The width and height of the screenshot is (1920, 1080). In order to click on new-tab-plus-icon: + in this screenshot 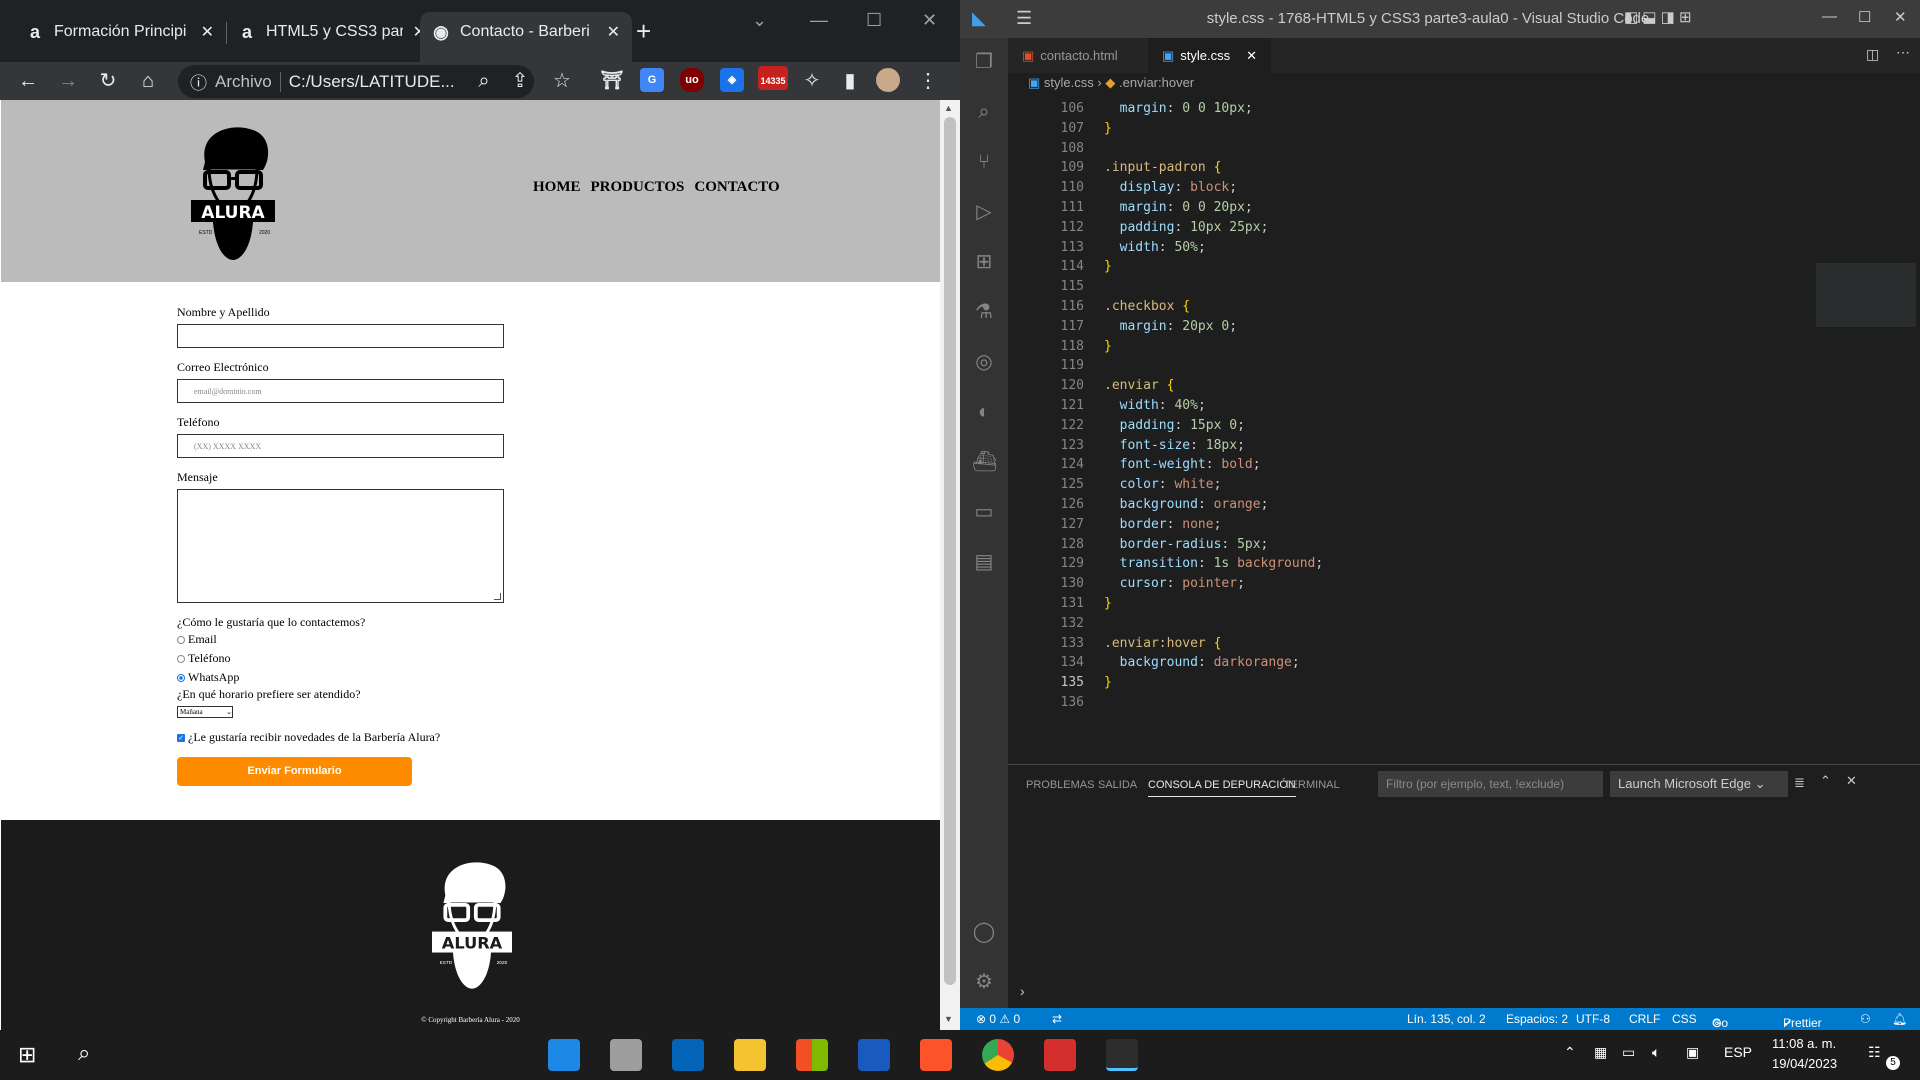, I will do `click(643, 31)`.